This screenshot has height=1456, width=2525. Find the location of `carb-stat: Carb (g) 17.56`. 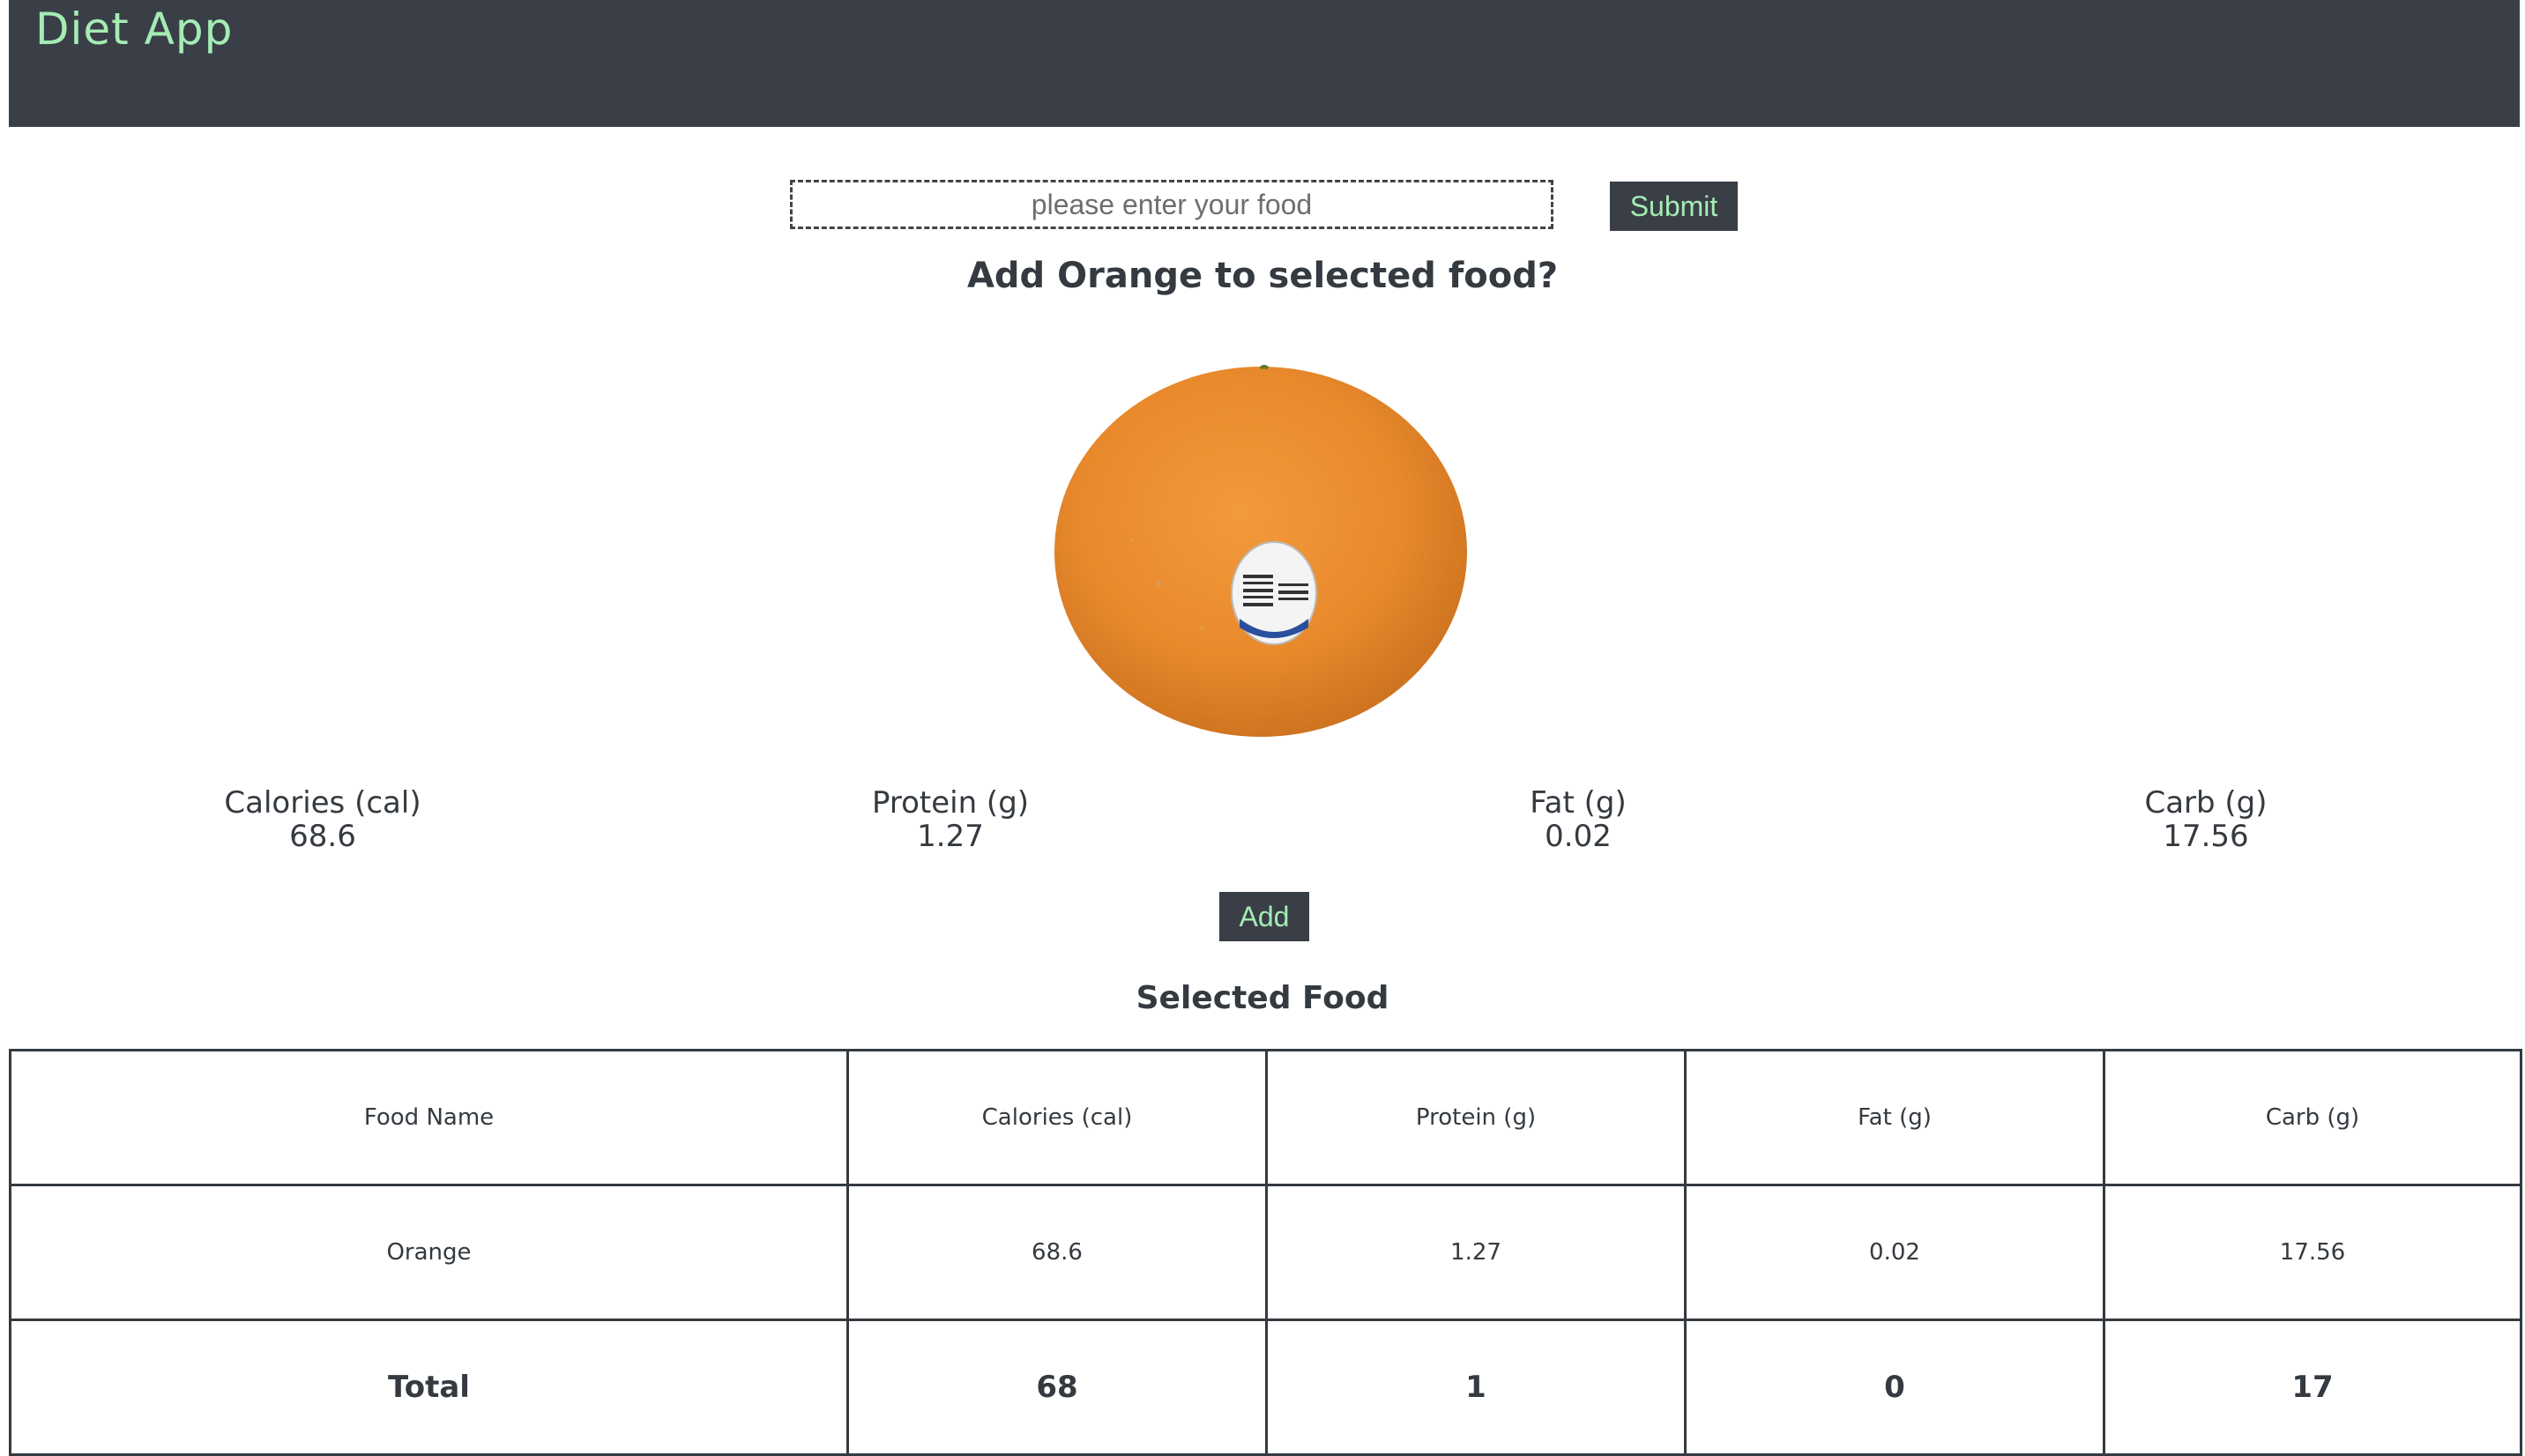

carb-stat: Carb (g) 17.56 is located at coordinates (2206, 819).